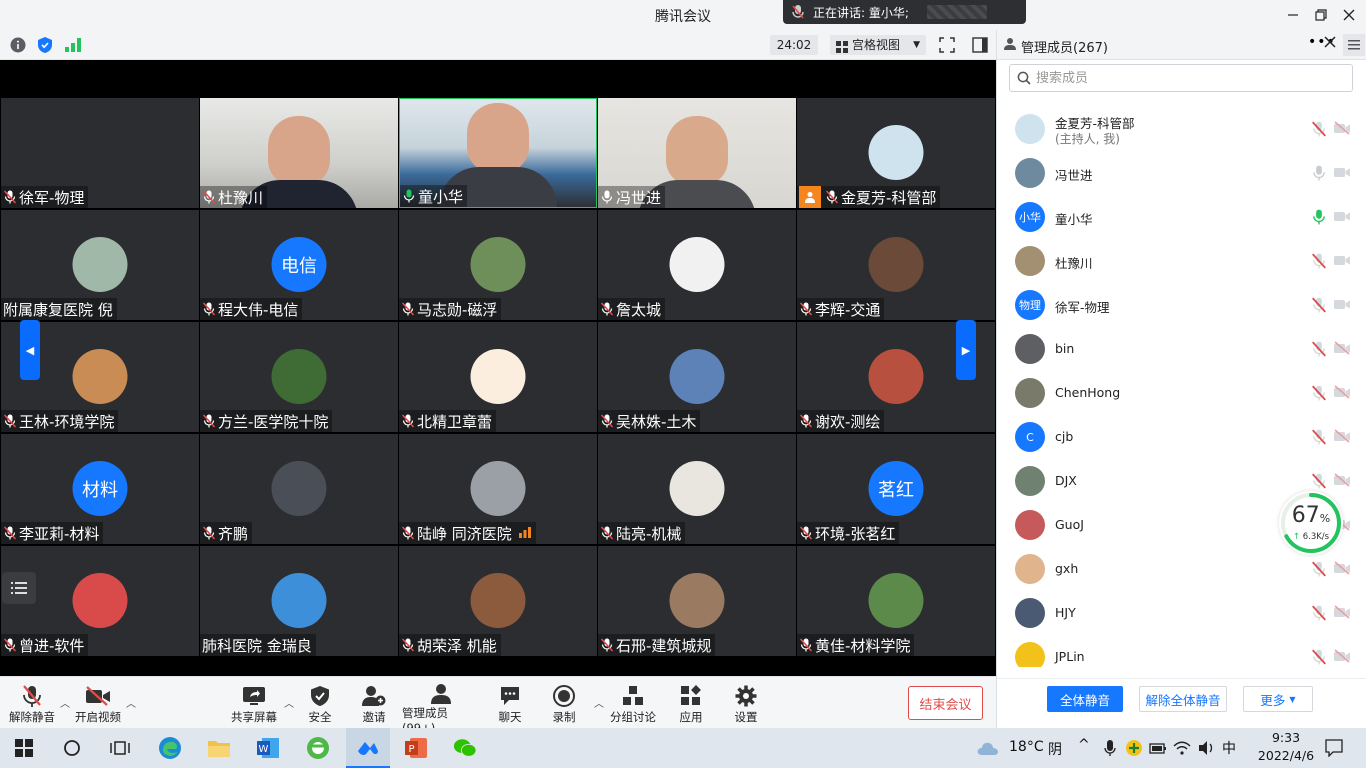 The width and height of the screenshot is (1366, 768). What do you see at coordinates (131, 702) in the screenshot?
I see `video-options-caret: ︿` at bounding box center [131, 702].